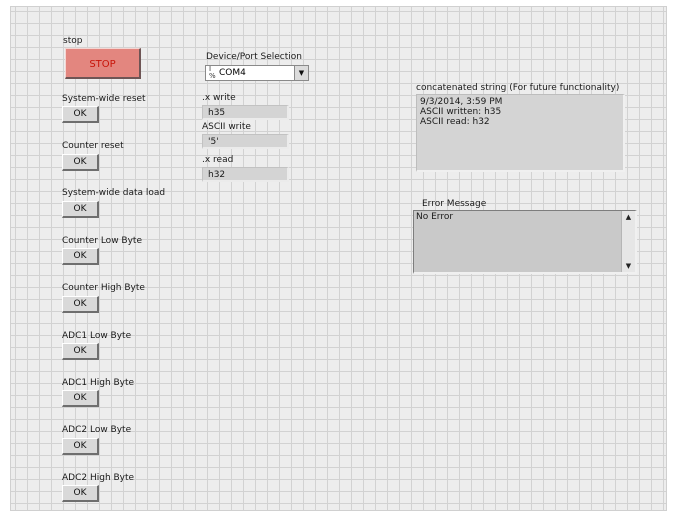 The height and width of the screenshot is (513, 673). What do you see at coordinates (80, 209) in the screenshot?
I see `system-wide-data-load-button: OK` at bounding box center [80, 209].